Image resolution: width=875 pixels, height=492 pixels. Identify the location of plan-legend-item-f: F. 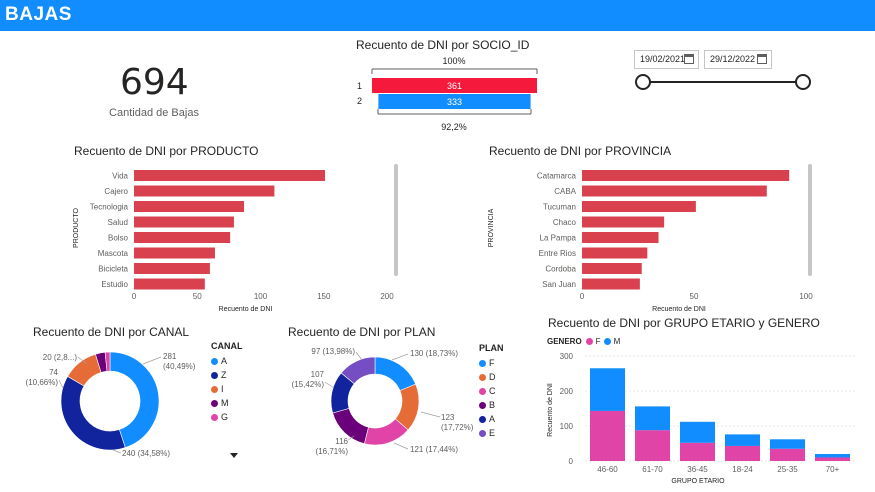
(491, 363).